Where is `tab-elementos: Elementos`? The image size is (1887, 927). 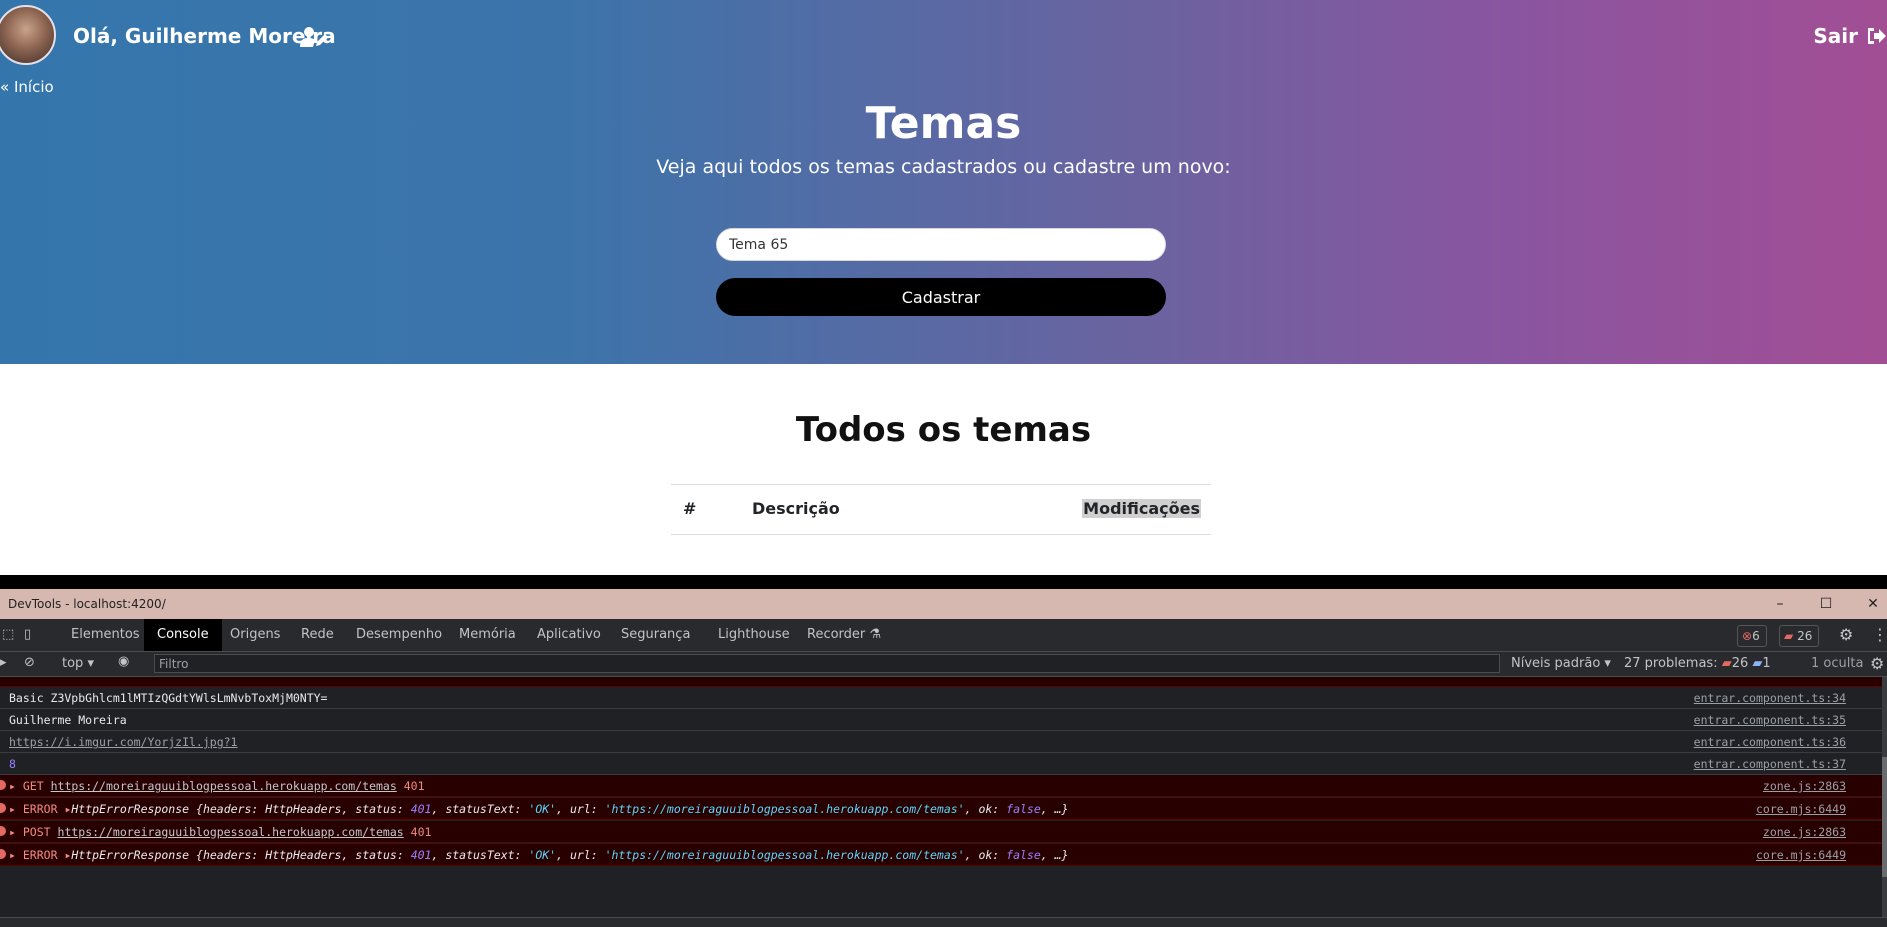
tab-elementos: Elementos is located at coordinates (105, 634).